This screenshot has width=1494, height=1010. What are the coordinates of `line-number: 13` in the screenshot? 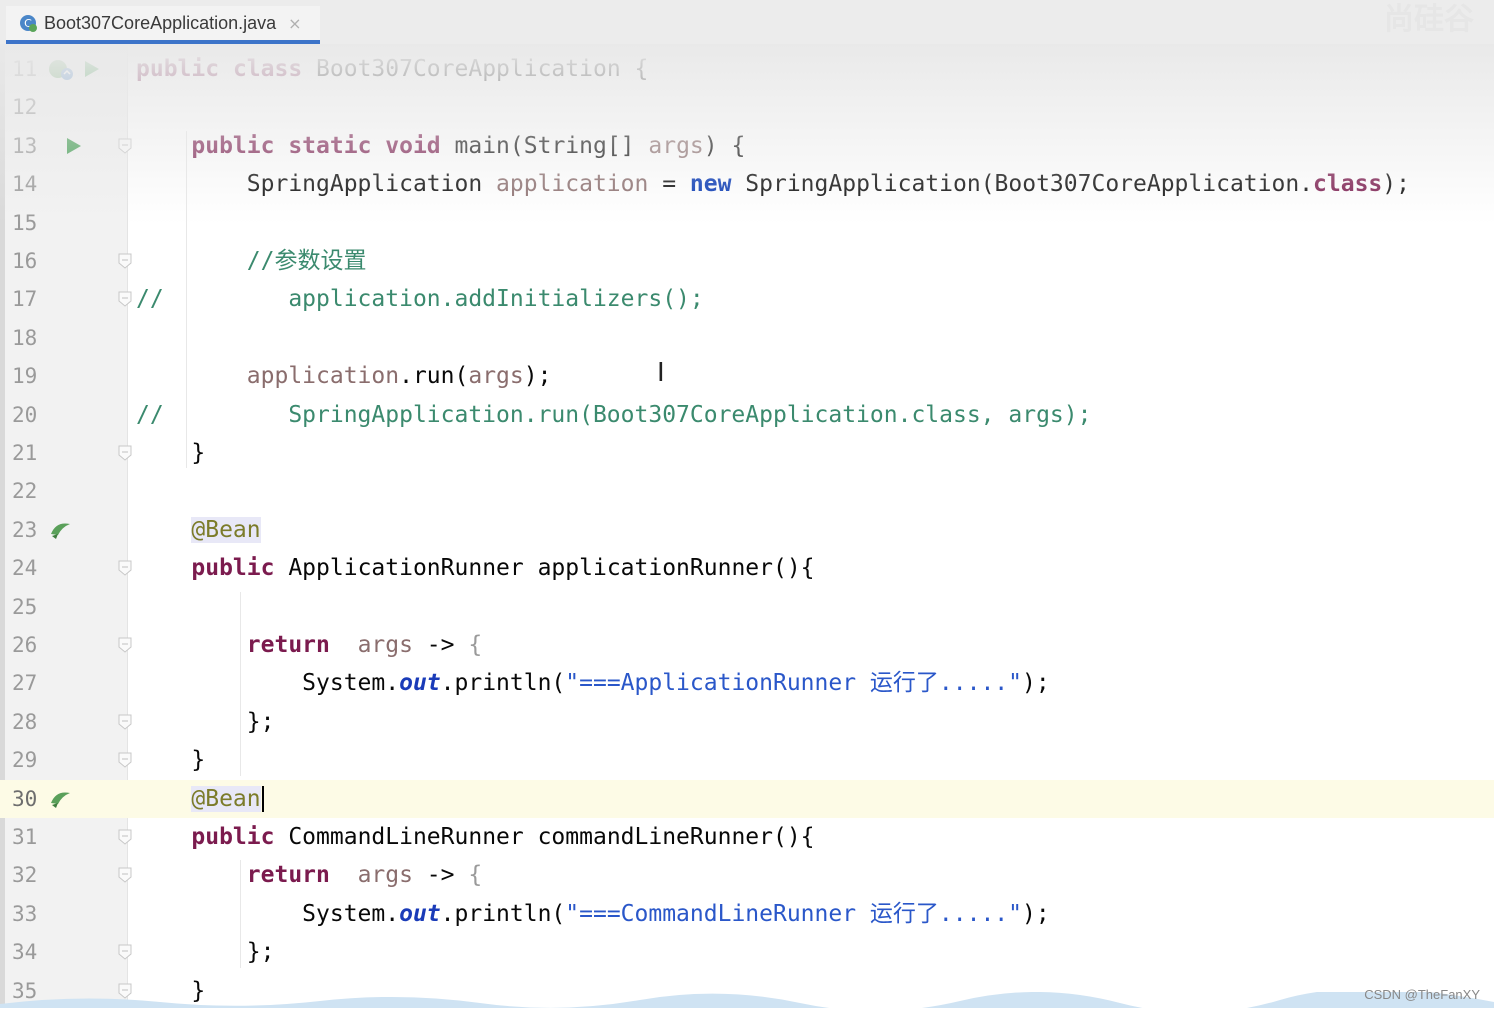 It's located at (29, 146).